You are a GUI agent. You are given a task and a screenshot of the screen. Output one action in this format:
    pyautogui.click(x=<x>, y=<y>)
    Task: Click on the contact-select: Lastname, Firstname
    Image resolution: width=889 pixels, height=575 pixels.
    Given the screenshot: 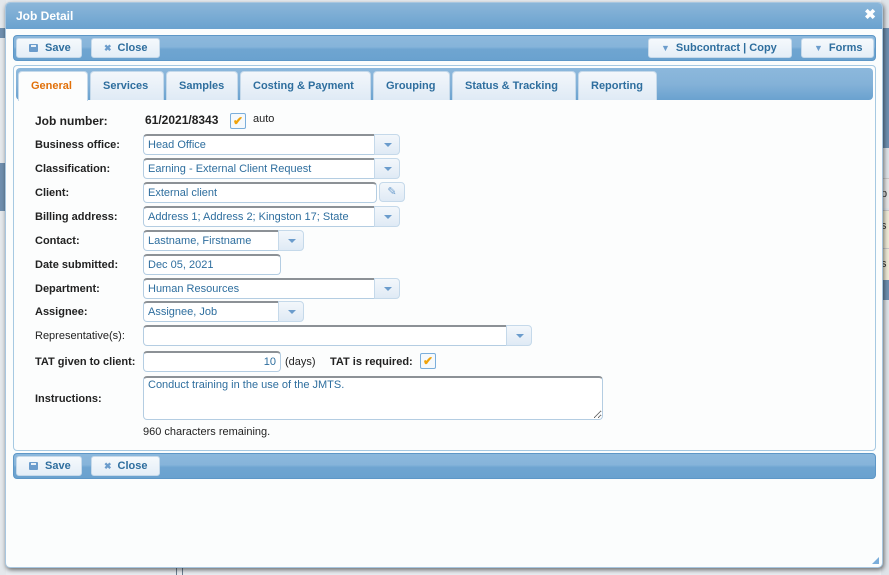 What is the action you would take?
    pyautogui.click(x=211, y=240)
    